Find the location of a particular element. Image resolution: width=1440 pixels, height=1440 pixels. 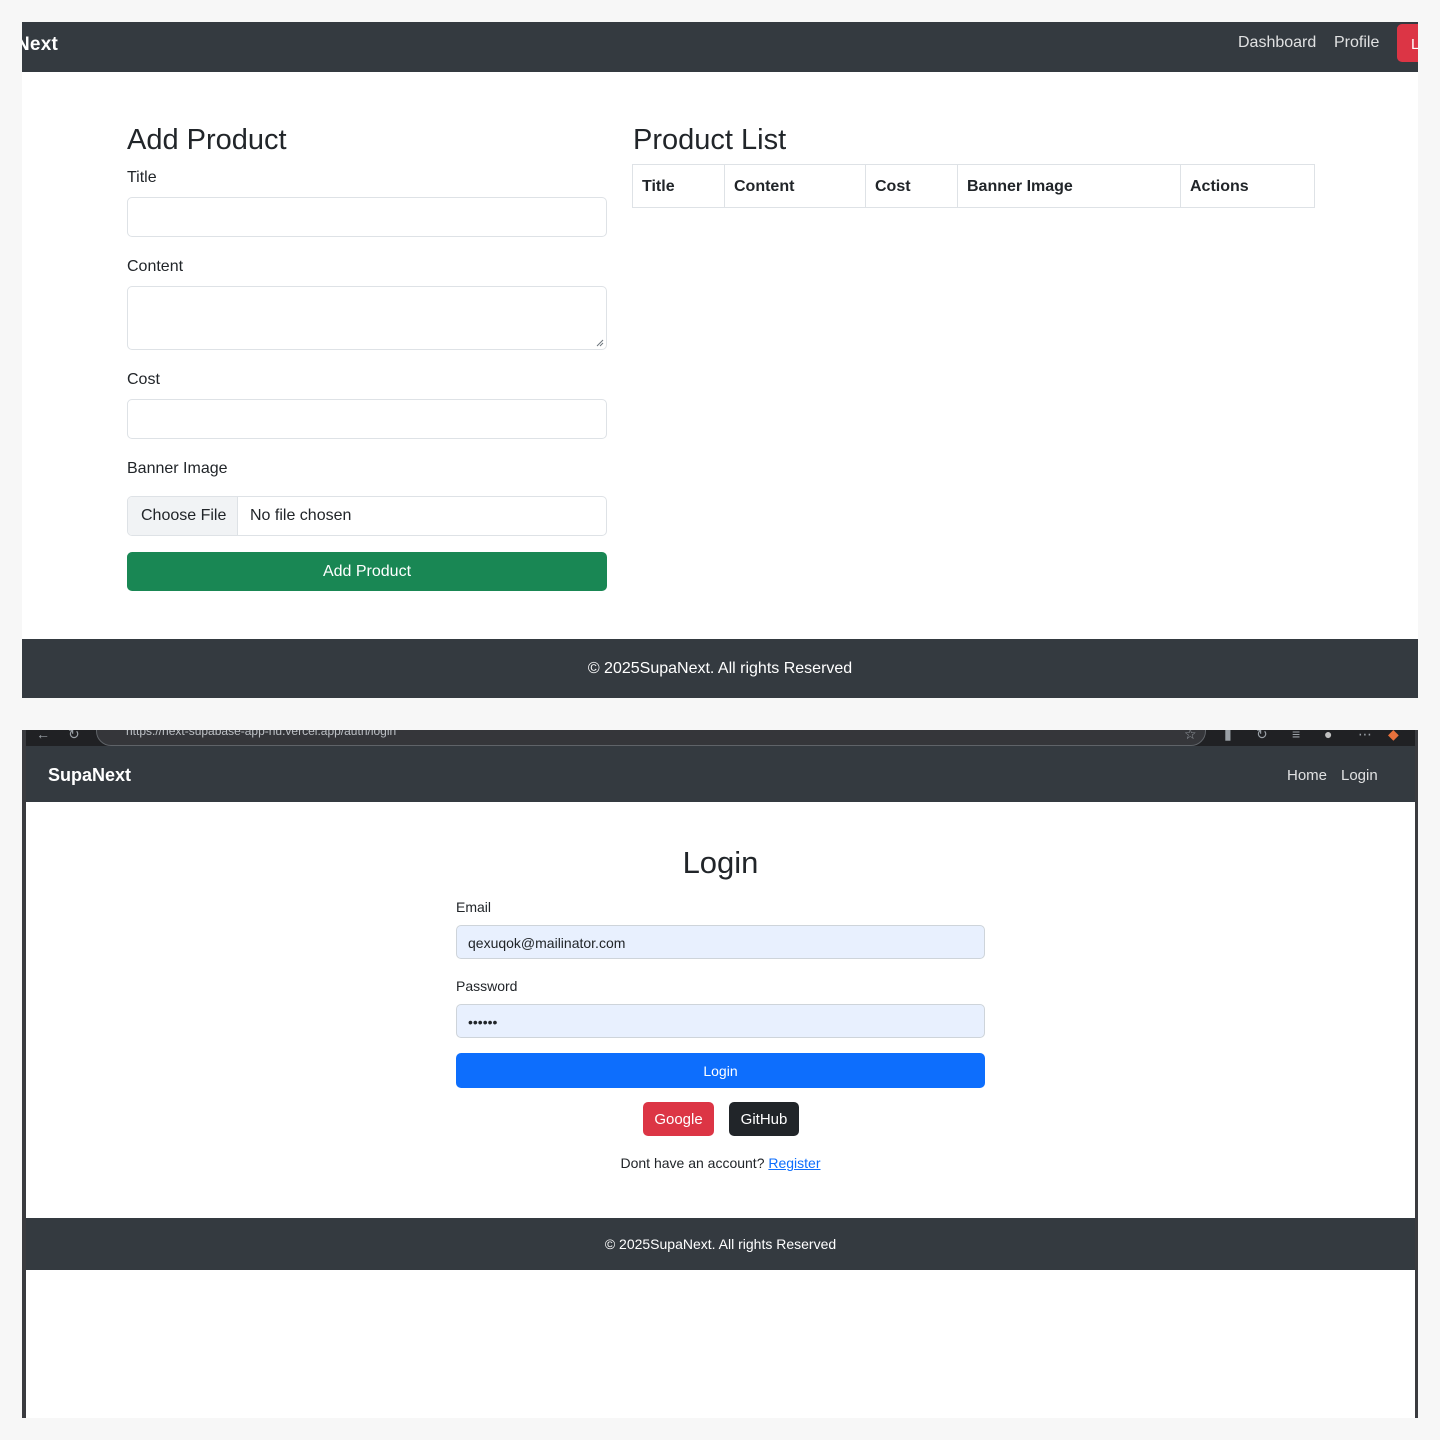

login-footer: © 2025SupaNext. All rights Reserved is located at coordinates (720, 1244).